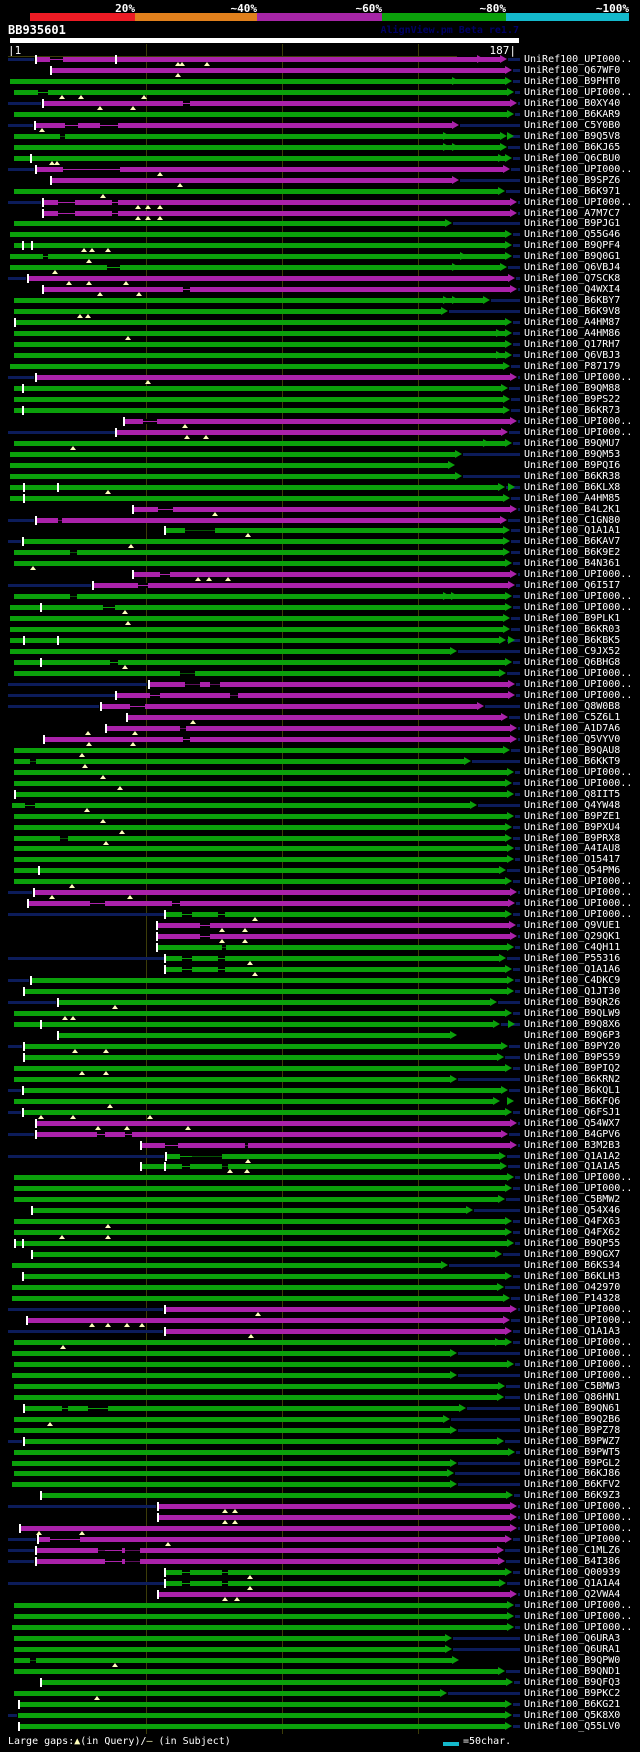 This screenshot has height=1752, width=640. What do you see at coordinates (572, 245) in the screenshot?
I see `hit-accession-link: UniRef100_B9QPF4` at bounding box center [572, 245].